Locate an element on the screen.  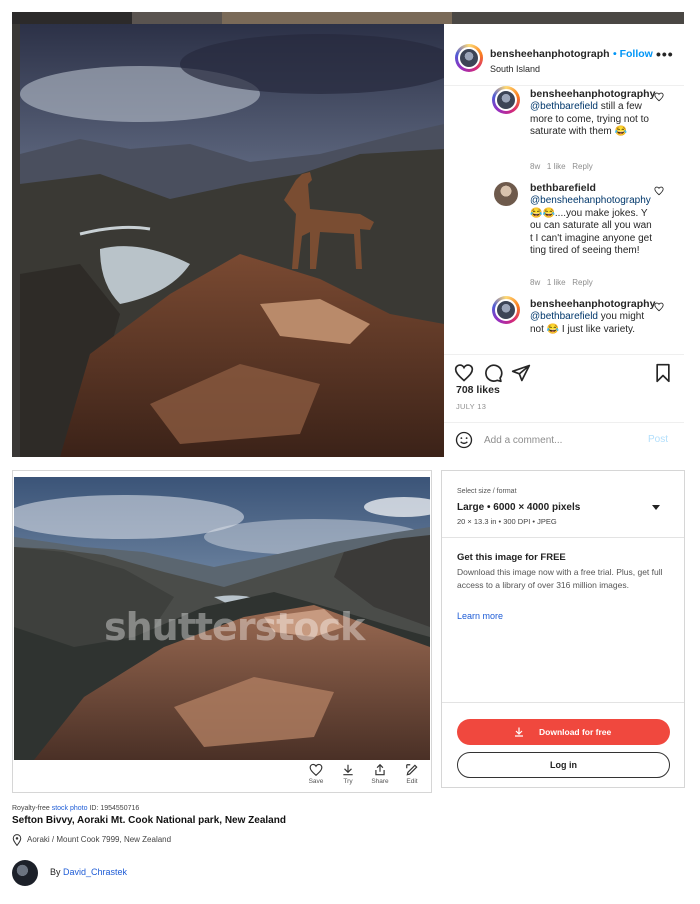
emoji-icon is located at coordinates (464, 440).